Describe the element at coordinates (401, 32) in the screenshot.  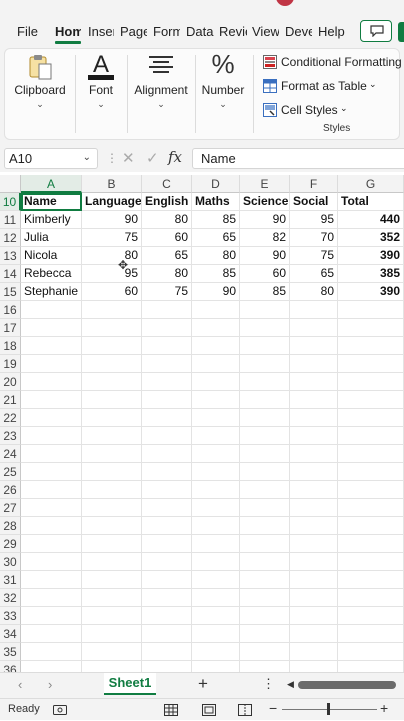
I see `share-button-edge` at that location.